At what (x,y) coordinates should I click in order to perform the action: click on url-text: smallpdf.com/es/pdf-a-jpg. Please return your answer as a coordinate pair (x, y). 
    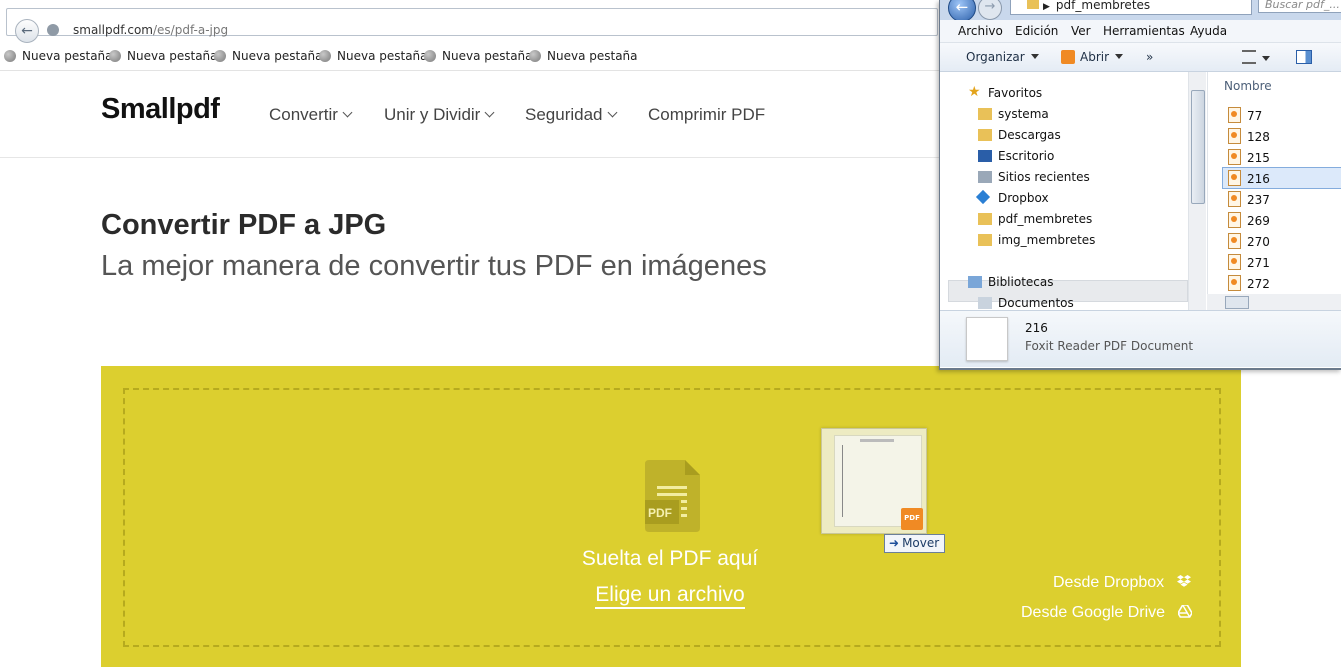
    Looking at the image, I should click on (150, 30).